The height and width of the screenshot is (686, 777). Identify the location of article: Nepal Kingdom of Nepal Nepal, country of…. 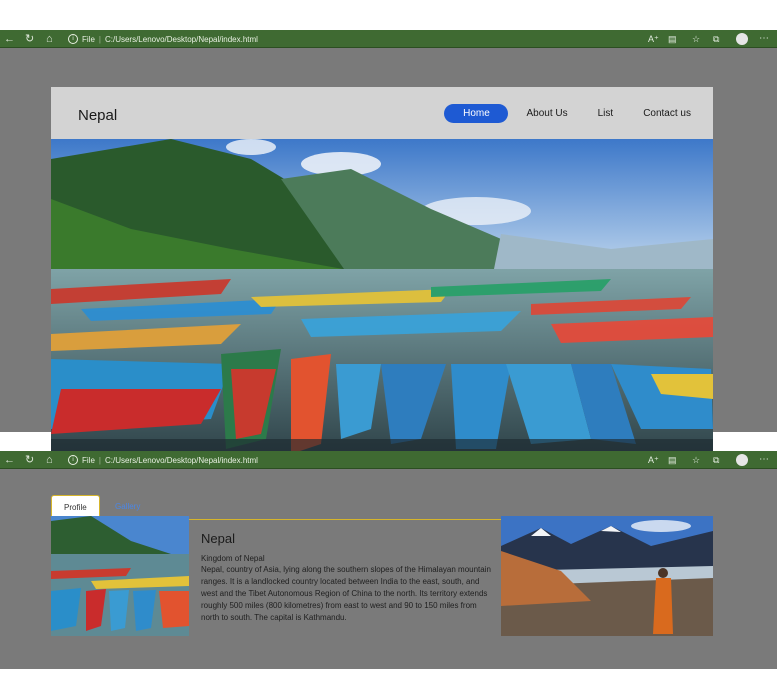
(346, 577).